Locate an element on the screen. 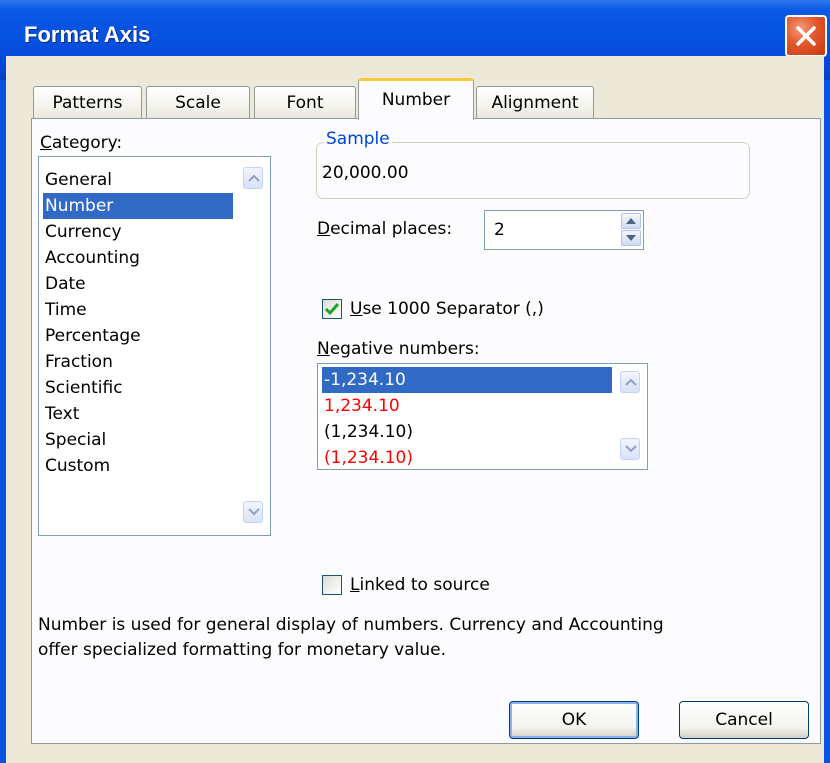 This screenshot has width=830, height=763. arrow-up-icon is located at coordinates (631, 221).